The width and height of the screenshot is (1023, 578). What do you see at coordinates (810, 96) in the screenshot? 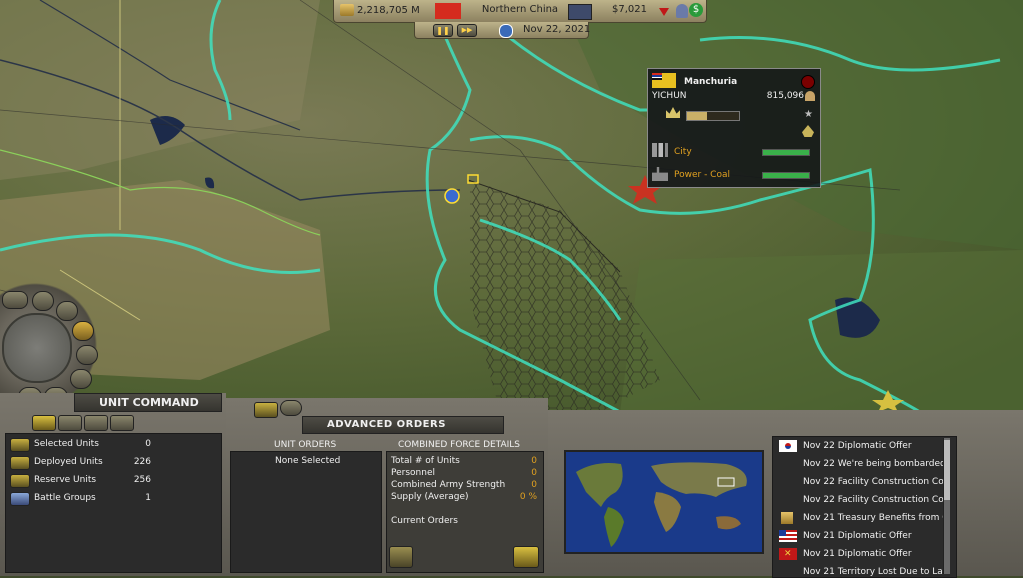
I see `population-icon` at bounding box center [810, 96].